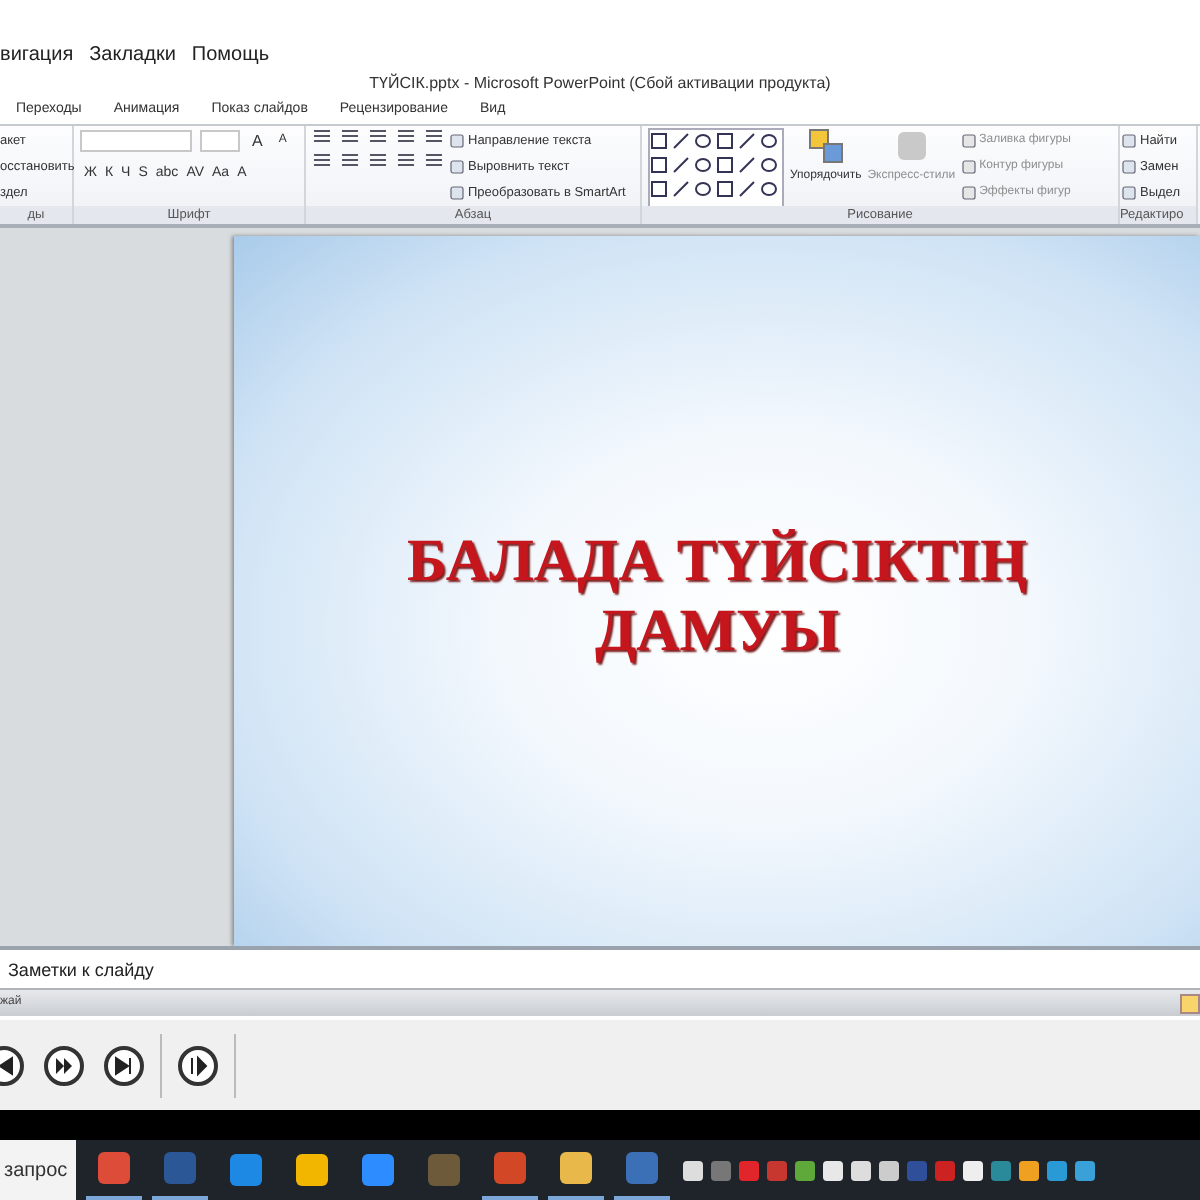 Image resolution: width=1200 pixels, height=1200 pixels. I want to click on arrange-icon, so click(825, 146).